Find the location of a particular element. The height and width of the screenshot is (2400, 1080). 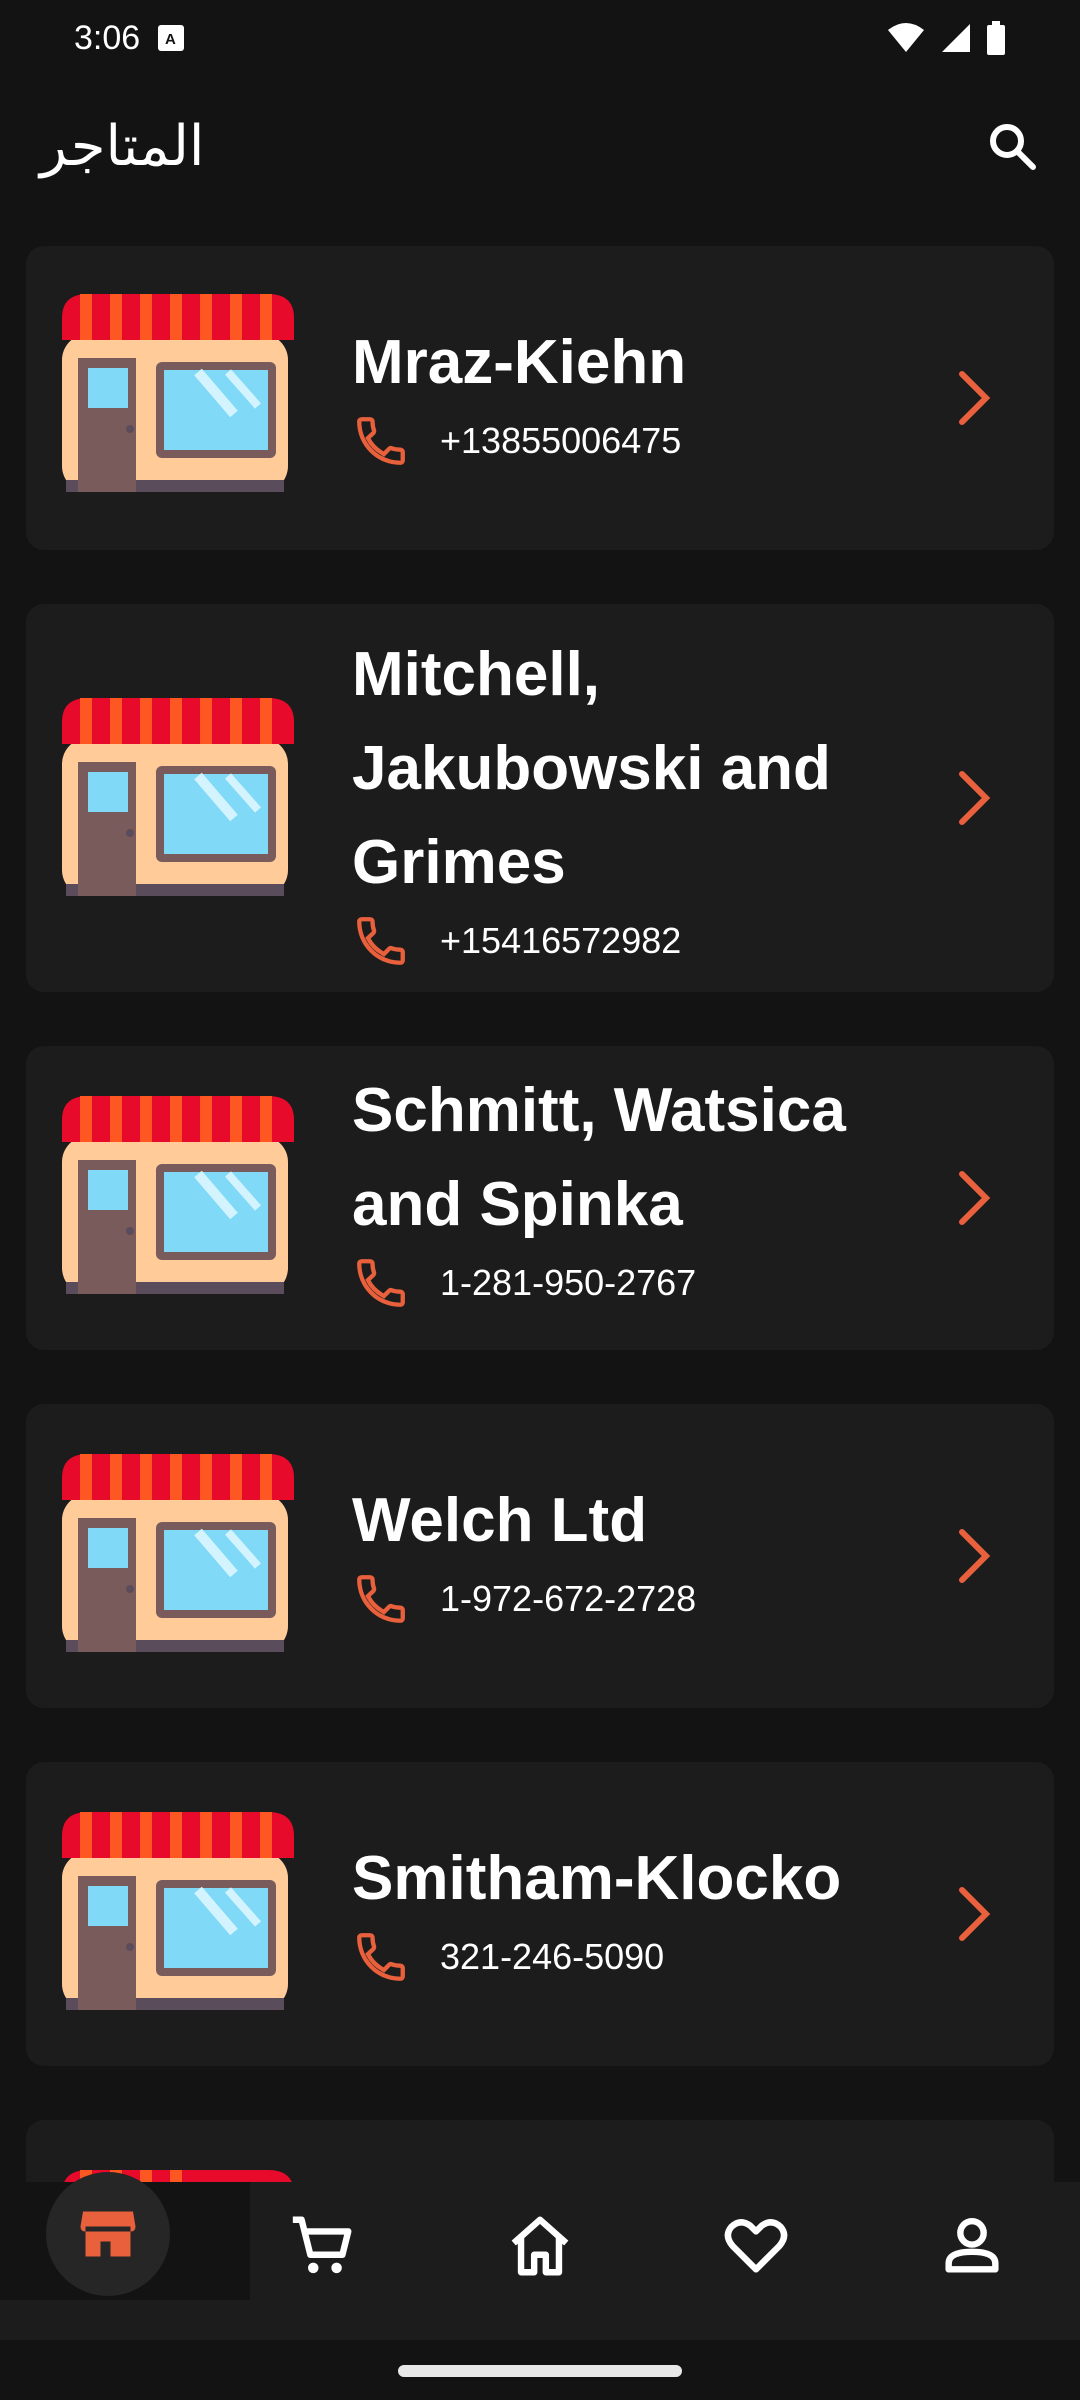

gesture-bar is located at coordinates (540, 2371).